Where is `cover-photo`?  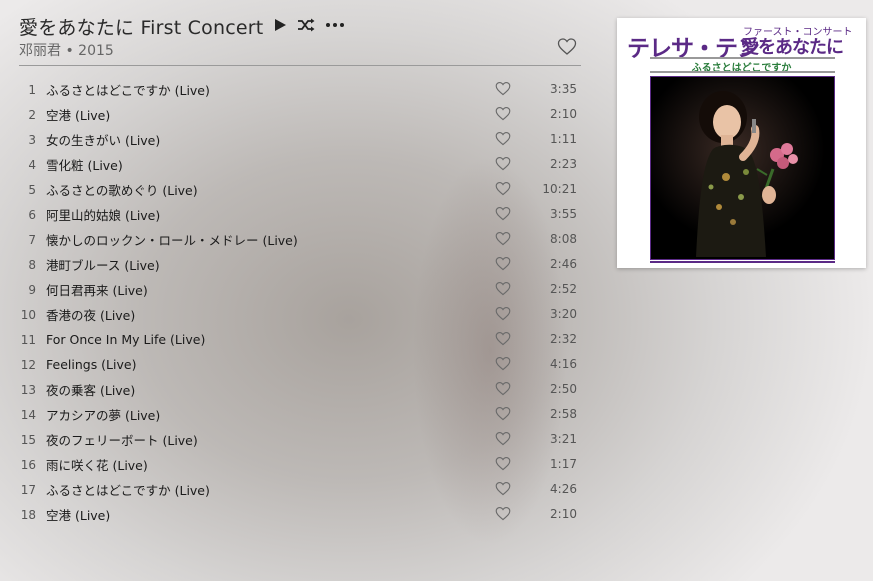 cover-photo is located at coordinates (742, 168).